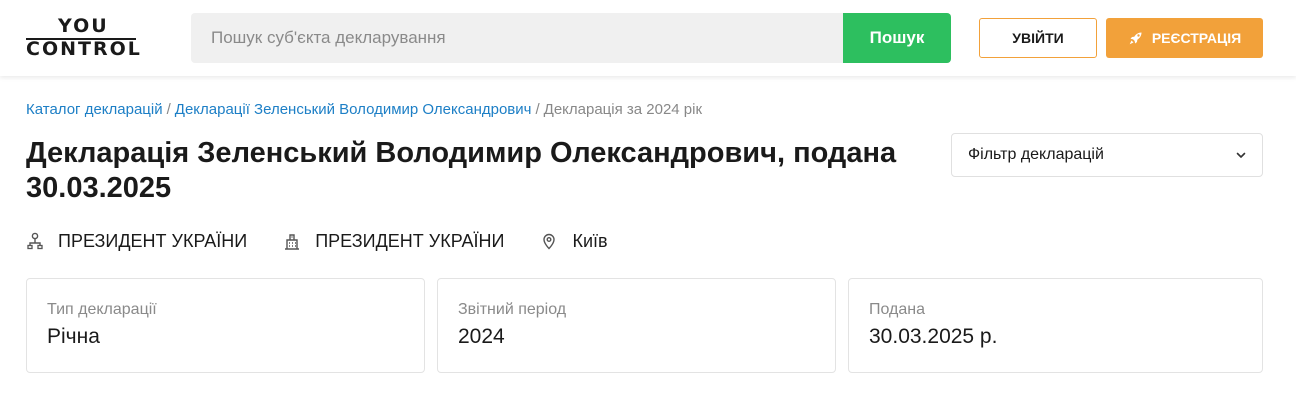 The width and height of the screenshot is (1296, 404). Describe the element at coordinates (102, 309) in the screenshot. I see `card-label: Тип декларації` at that location.